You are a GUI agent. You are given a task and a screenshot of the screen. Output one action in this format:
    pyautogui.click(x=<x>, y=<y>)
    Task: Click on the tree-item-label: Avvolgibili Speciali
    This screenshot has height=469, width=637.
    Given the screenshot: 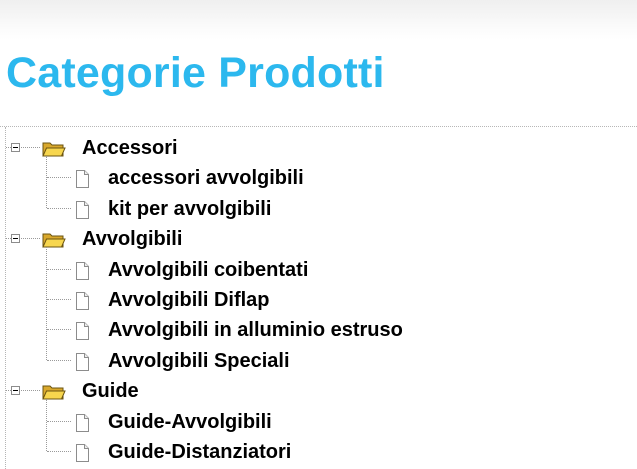 What is the action you would take?
    pyautogui.click(x=199, y=361)
    